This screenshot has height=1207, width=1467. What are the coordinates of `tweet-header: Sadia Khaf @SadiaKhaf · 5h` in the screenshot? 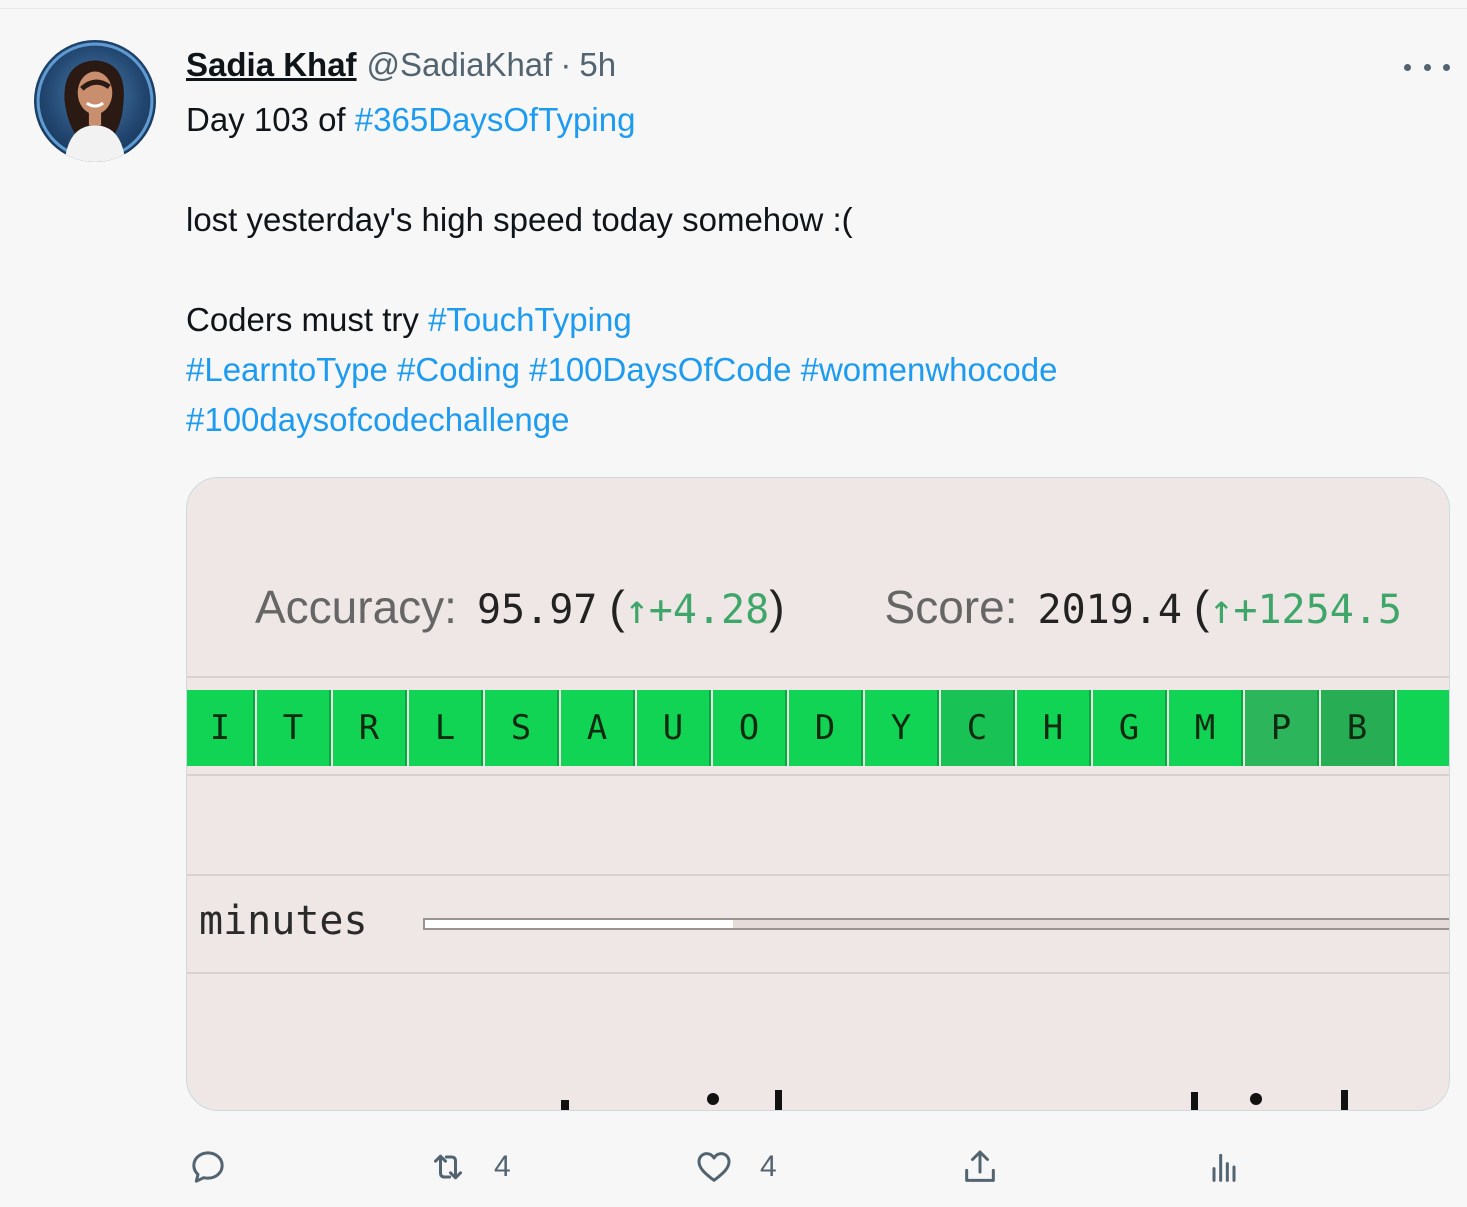 It's located at (401, 68).